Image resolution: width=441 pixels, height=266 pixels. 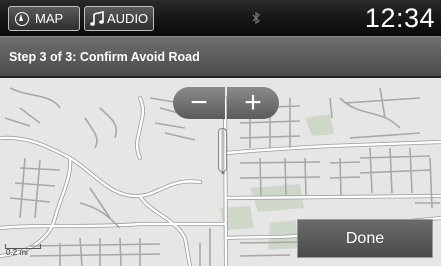 What do you see at coordinates (199, 103) in the screenshot?
I see `zoom-out-button: −` at bounding box center [199, 103].